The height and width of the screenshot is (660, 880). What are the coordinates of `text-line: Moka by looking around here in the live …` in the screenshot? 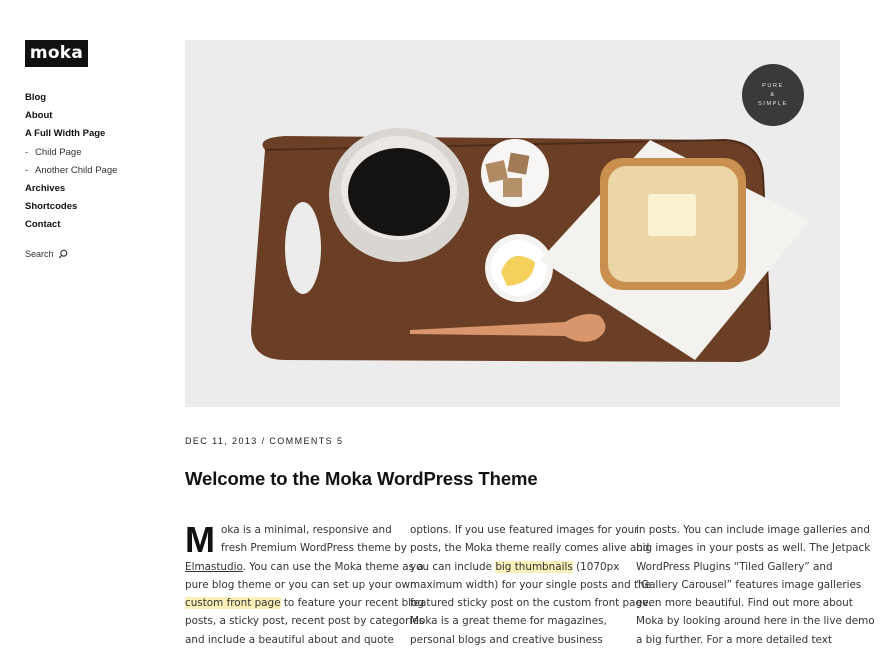 It's located at (755, 621).